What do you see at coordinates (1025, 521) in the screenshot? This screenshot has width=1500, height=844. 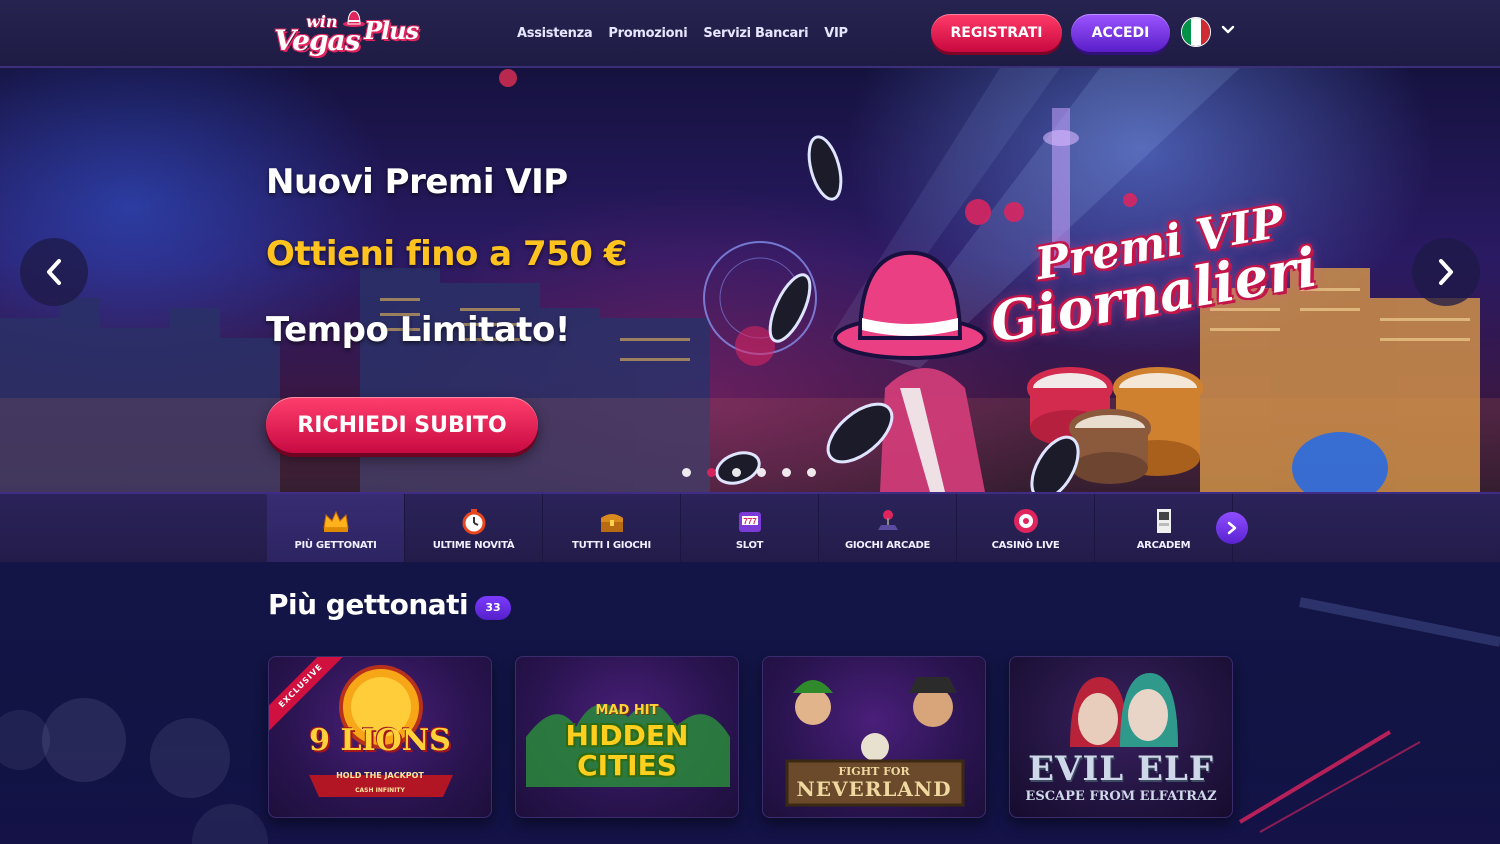 I see `roulette-chip-icon` at bounding box center [1025, 521].